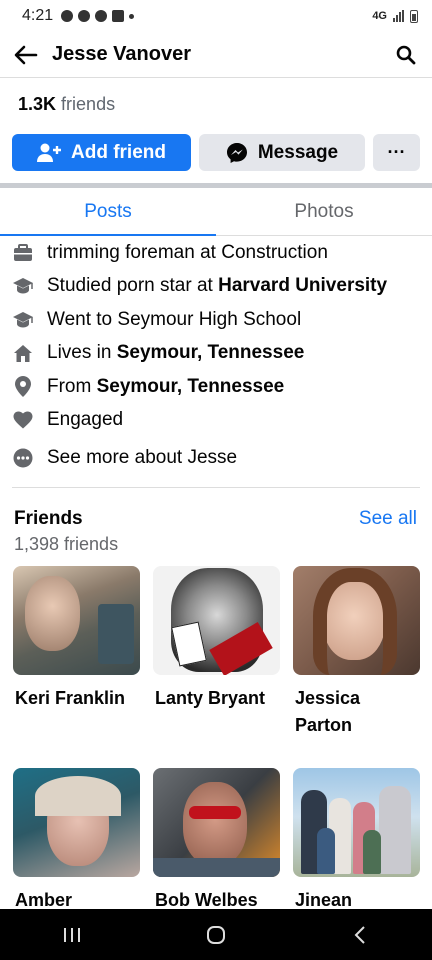 The height and width of the screenshot is (960, 432). I want to click on back-arrow-icon, so click(26, 54).